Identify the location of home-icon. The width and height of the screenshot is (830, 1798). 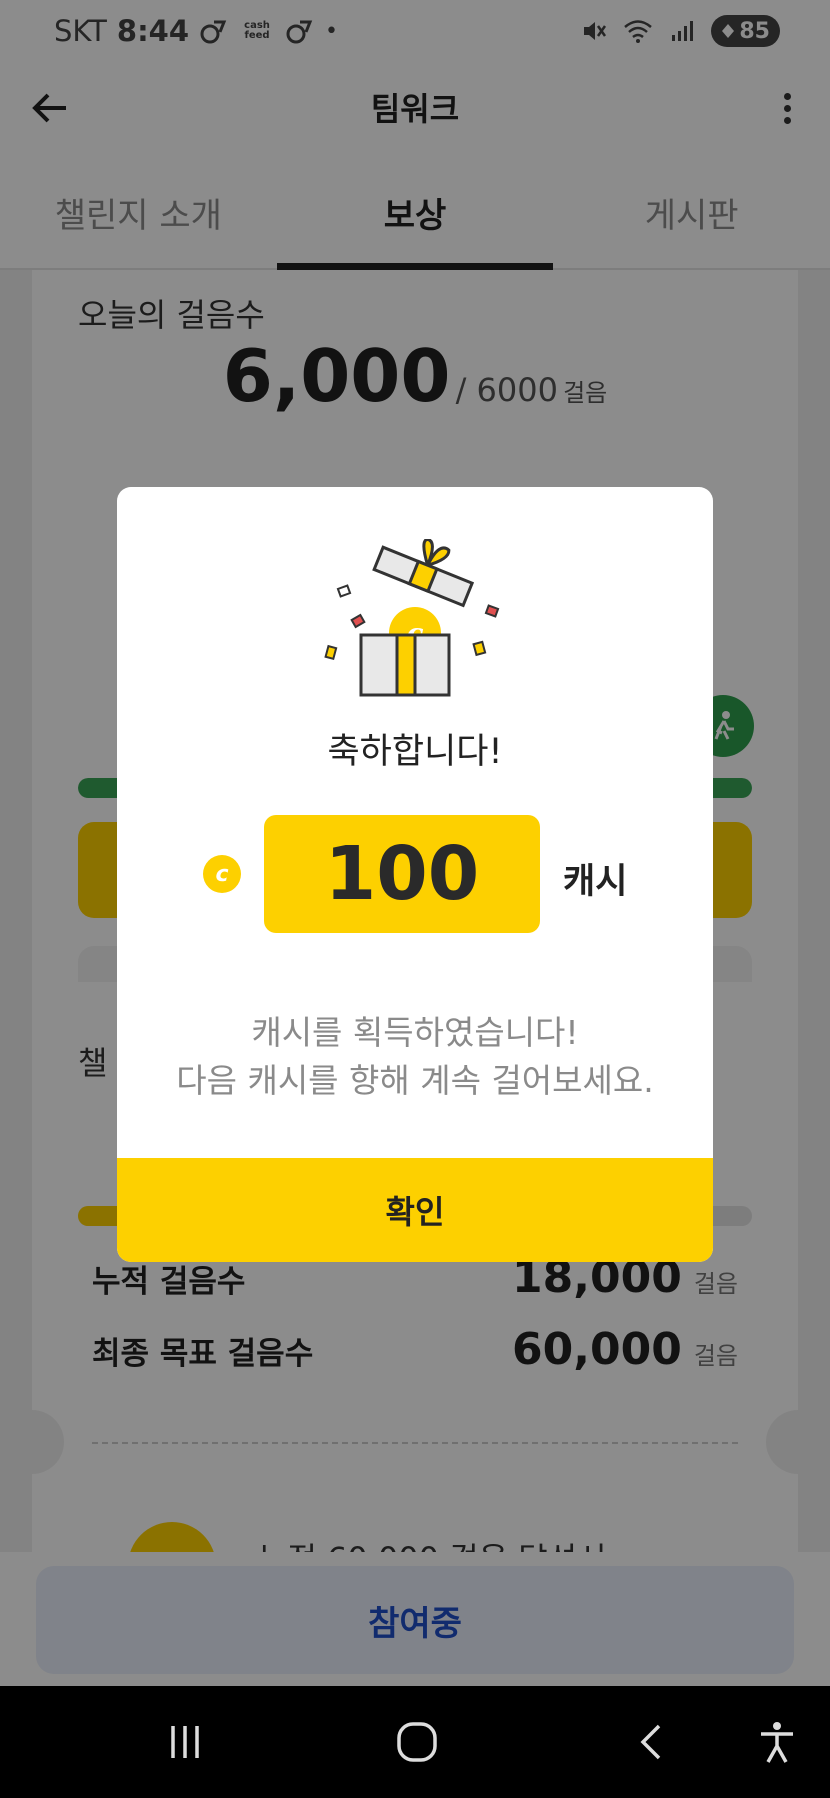
(417, 1742).